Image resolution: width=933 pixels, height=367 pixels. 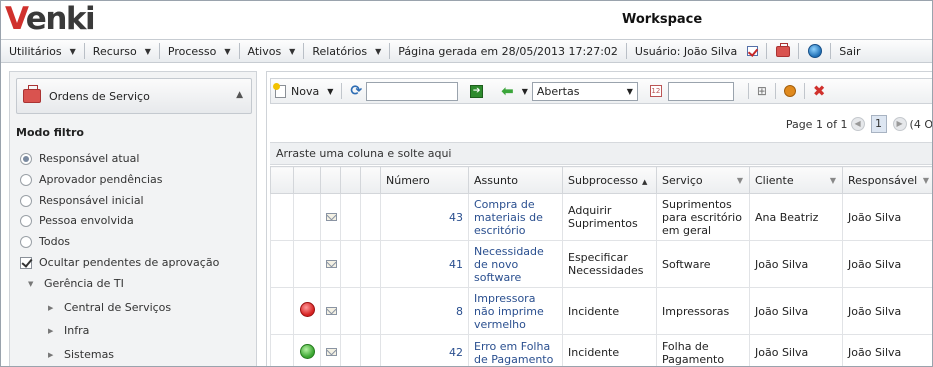 What do you see at coordinates (609, 217) in the screenshot?
I see `order-subprocess: Adquirir Suprimentos` at bounding box center [609, 217].